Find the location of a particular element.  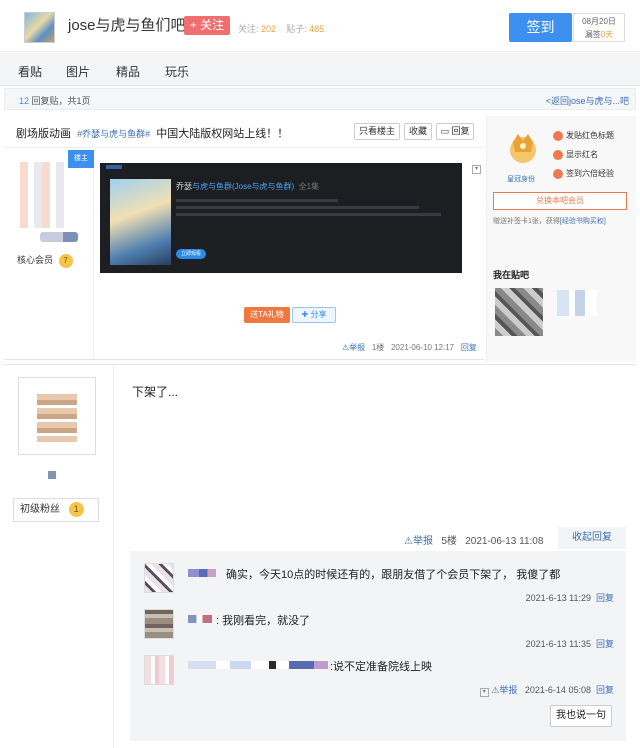

post-reply-link: 回复 is located at coordinates (469, 347).